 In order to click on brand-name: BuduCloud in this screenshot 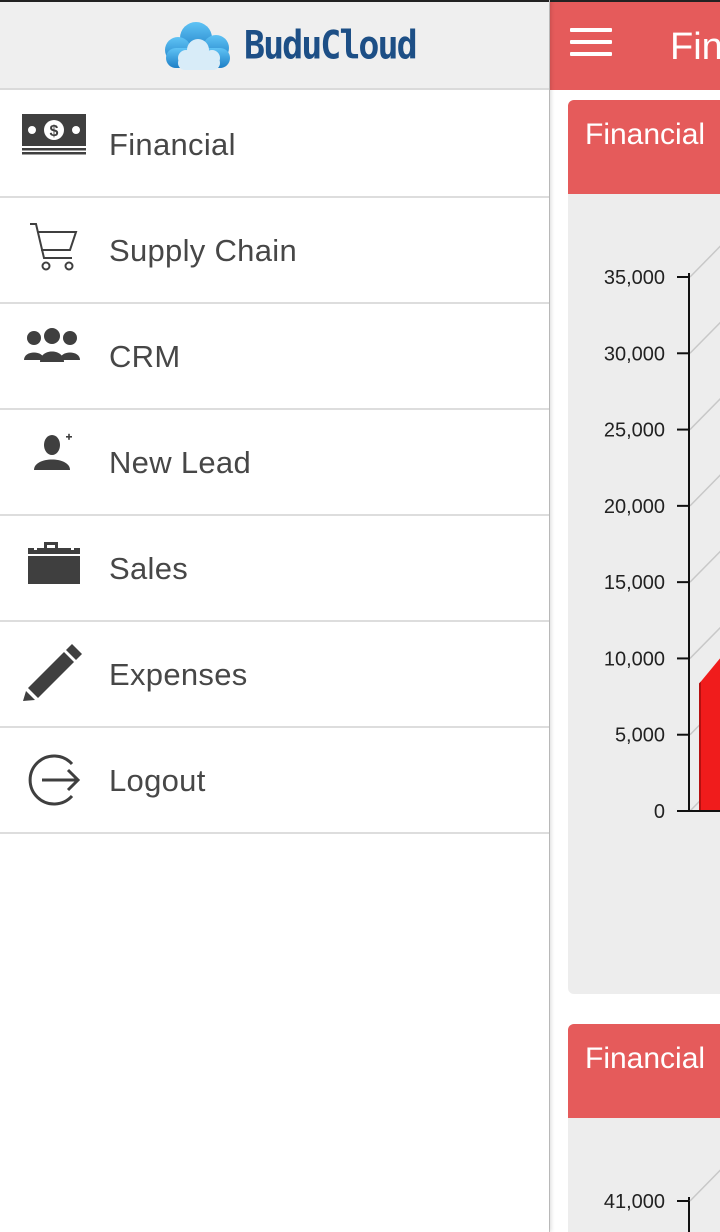, I will do `click(331, 46)`.